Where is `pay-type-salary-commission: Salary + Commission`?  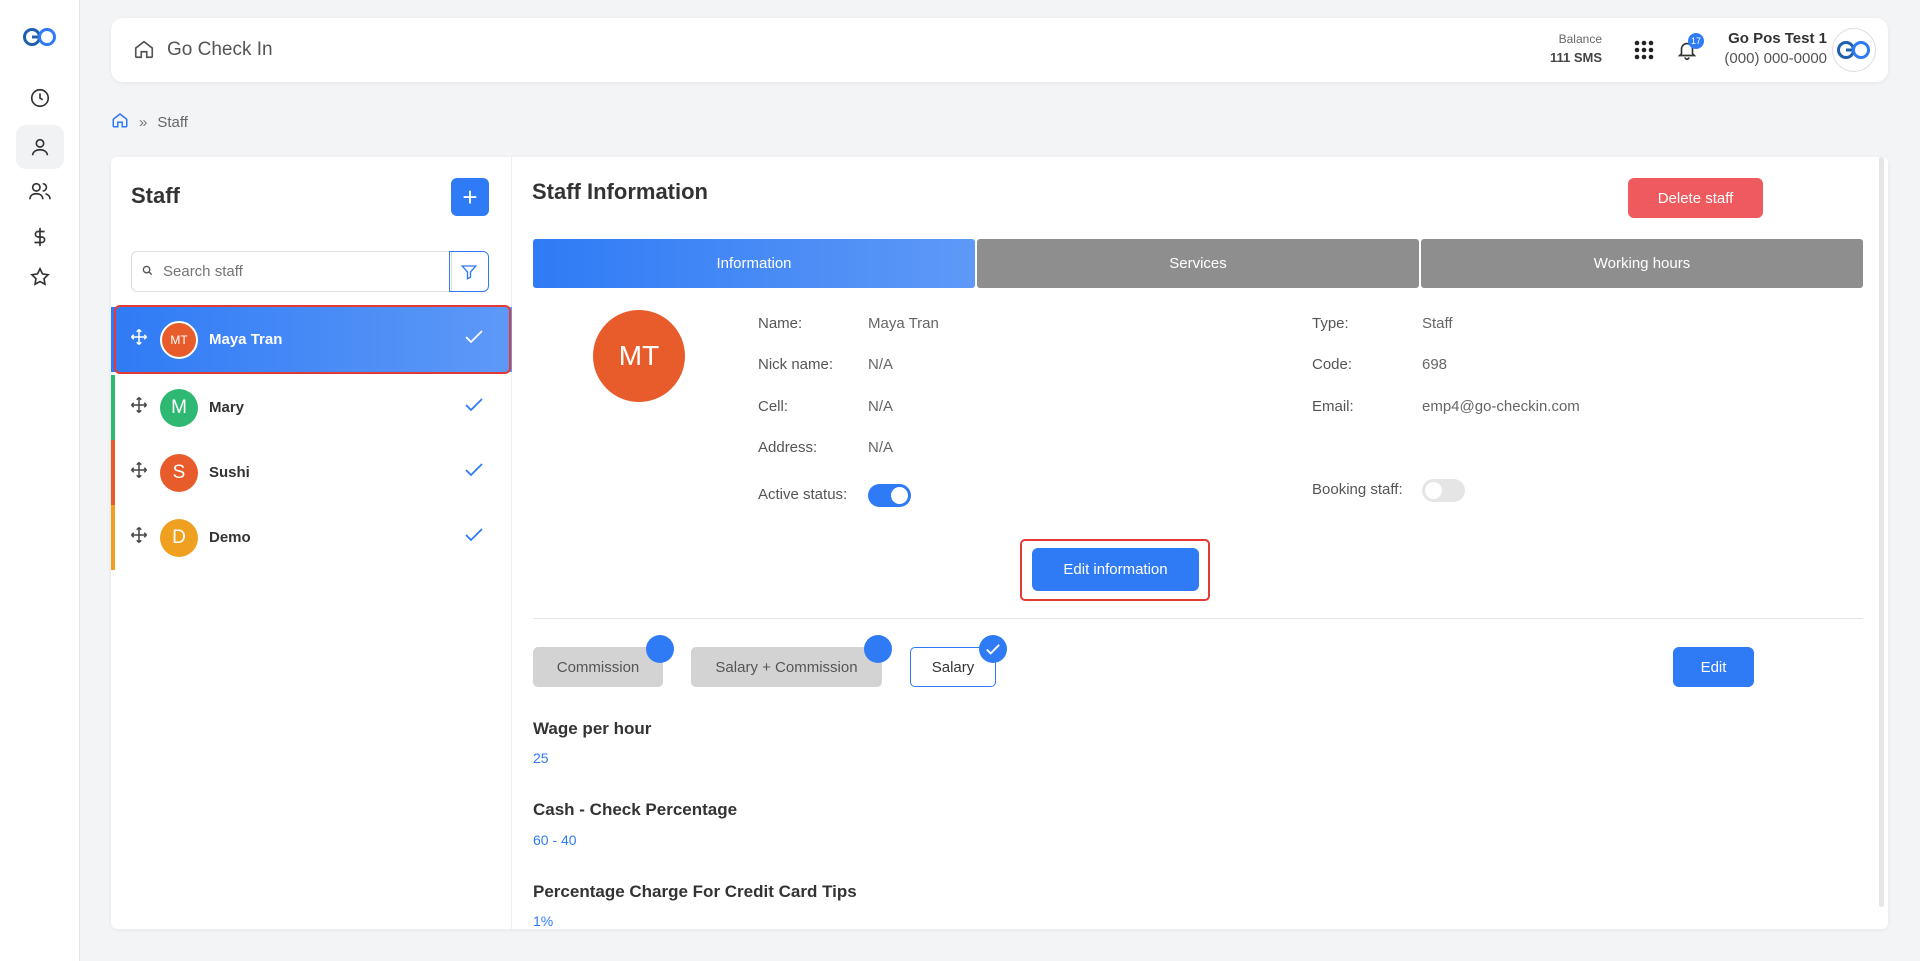 pay-type-salary-commission: Salary + Commission is located at coordinates (786, 667).